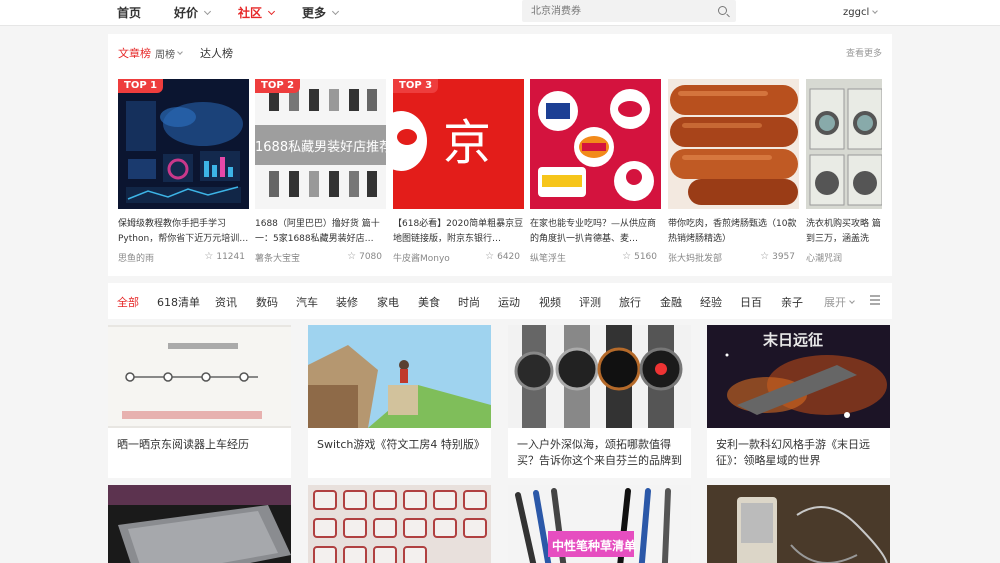 The width and height of the screenshot is (1000, 563). I want to click on category-tab: 汽车, so click(307, 302).